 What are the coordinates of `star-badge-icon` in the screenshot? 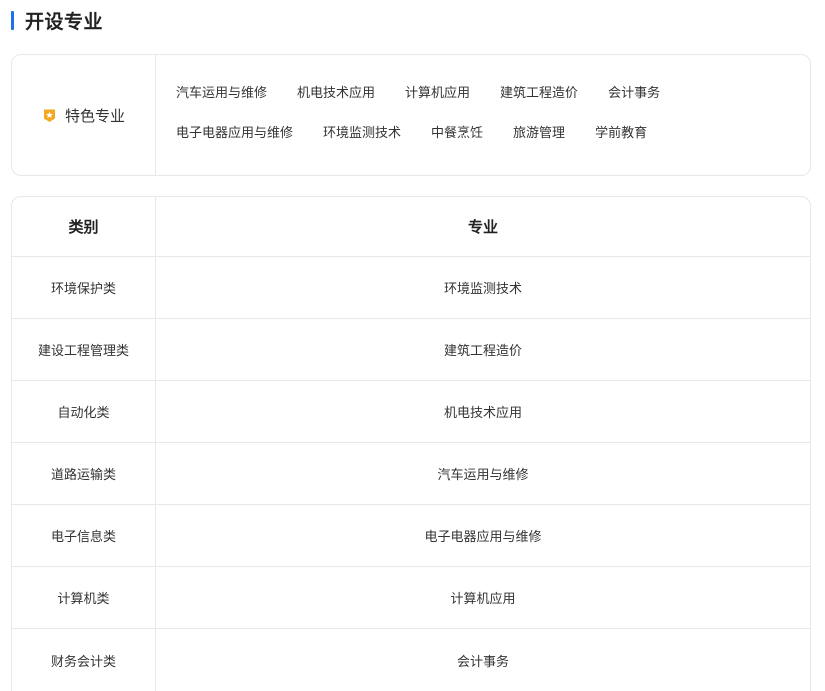 It's located at (49, 115).